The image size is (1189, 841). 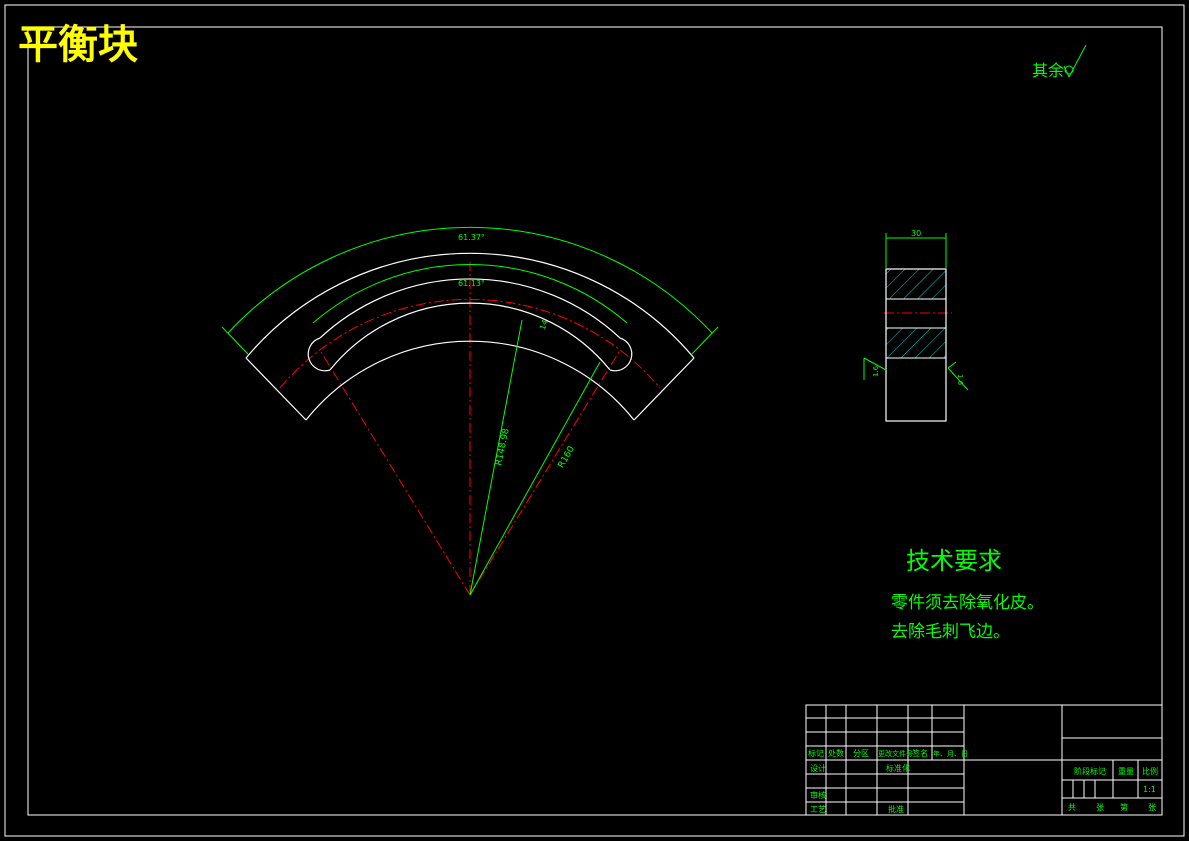 What do you see at coordinates (818, 768) in the screenshot?
I see `tb-design: 设计` at bounding box center [818, 768].